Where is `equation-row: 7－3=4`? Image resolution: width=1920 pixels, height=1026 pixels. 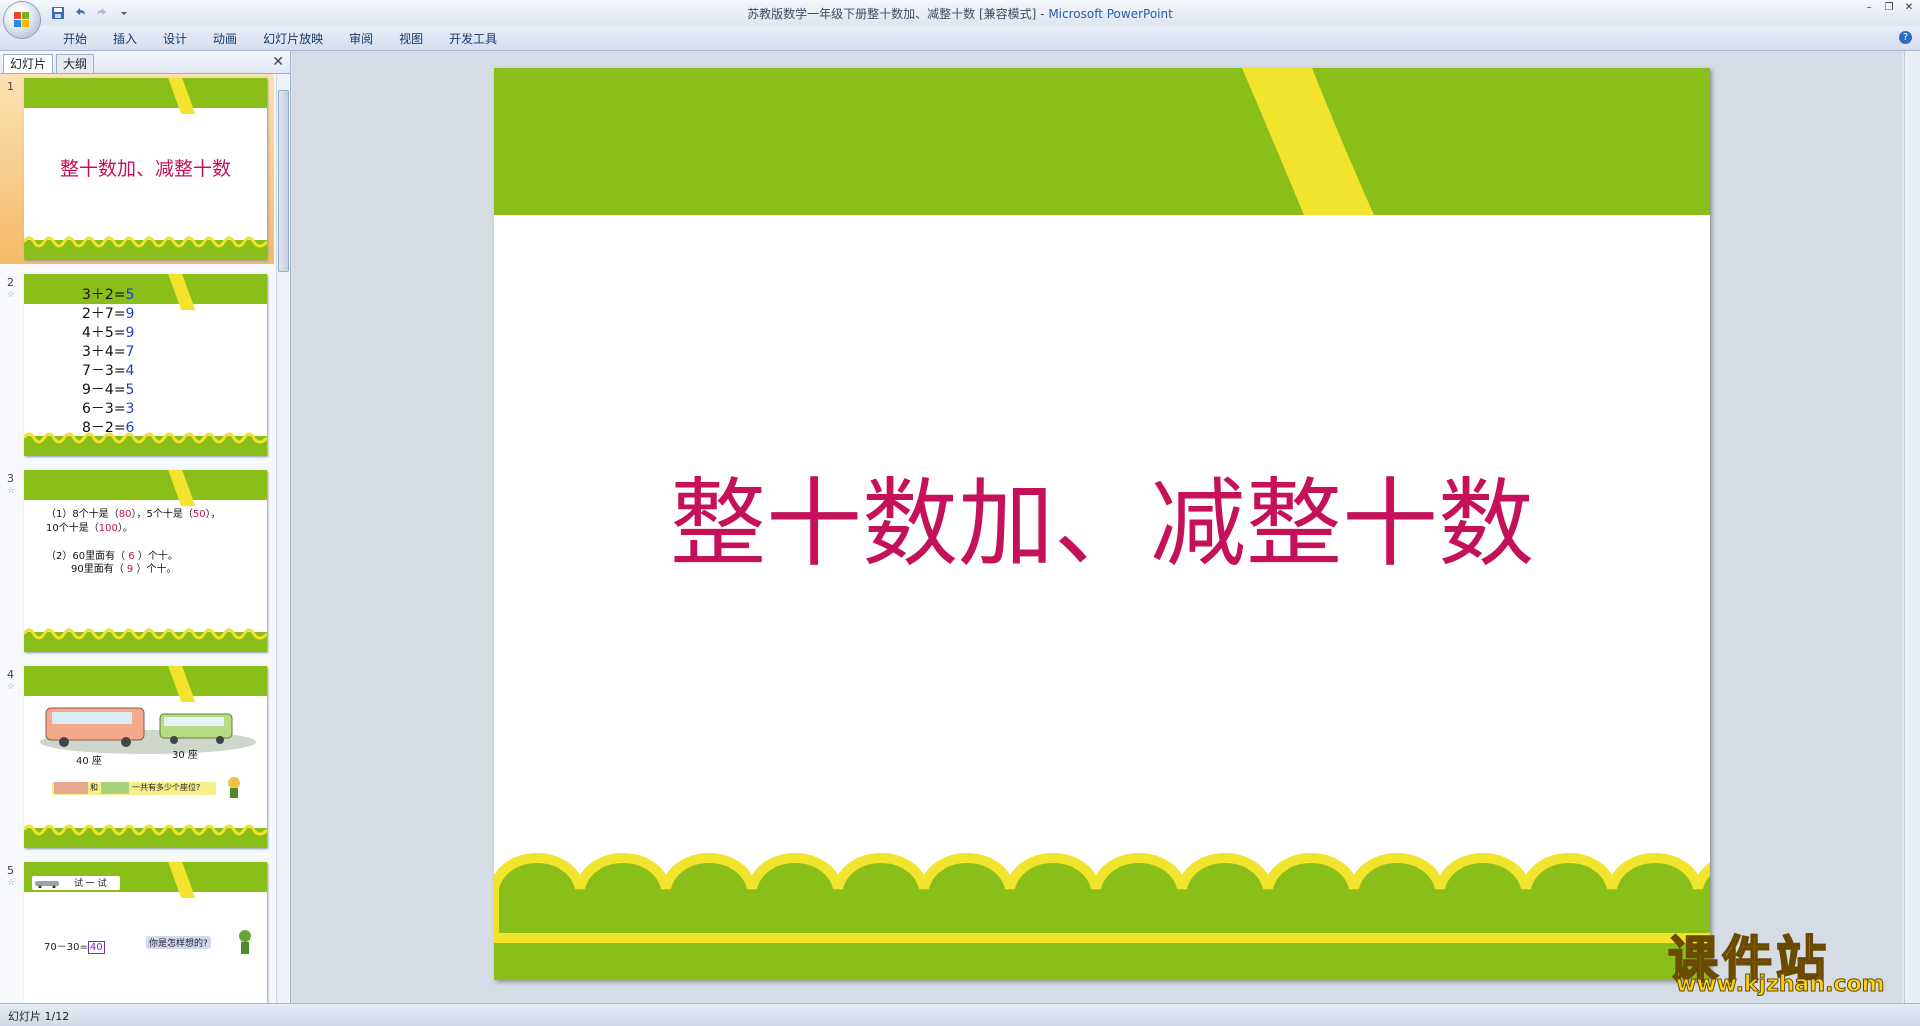 equation-row: 7－3=4 is located at coordinates (108, 371).